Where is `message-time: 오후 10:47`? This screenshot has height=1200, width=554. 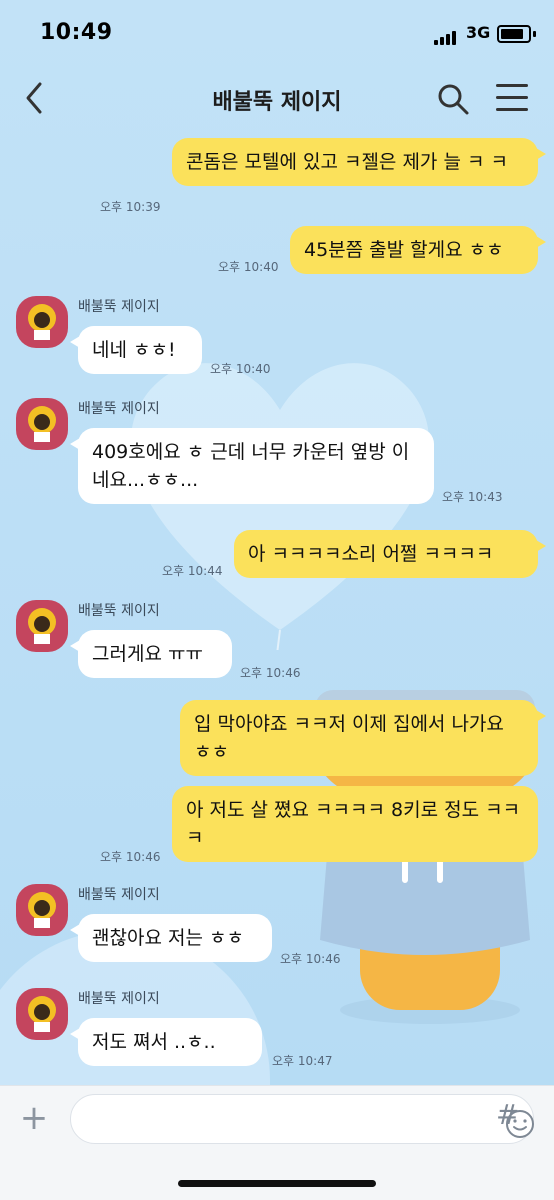
message-time: 오후 10:47 is located at coordinates (302, 1061).